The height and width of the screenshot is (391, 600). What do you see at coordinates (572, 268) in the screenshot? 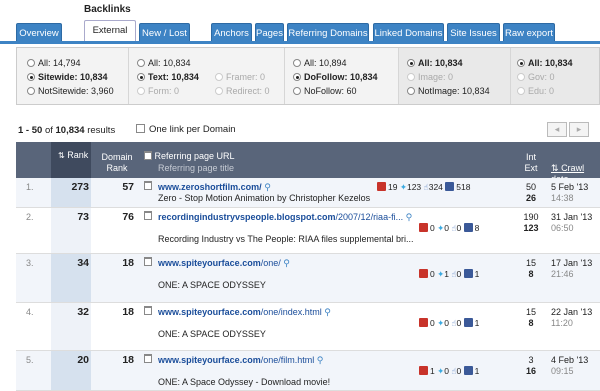
I see `crawl-date: 17 Jan '13 21:46` at bounding box center [572, 268].